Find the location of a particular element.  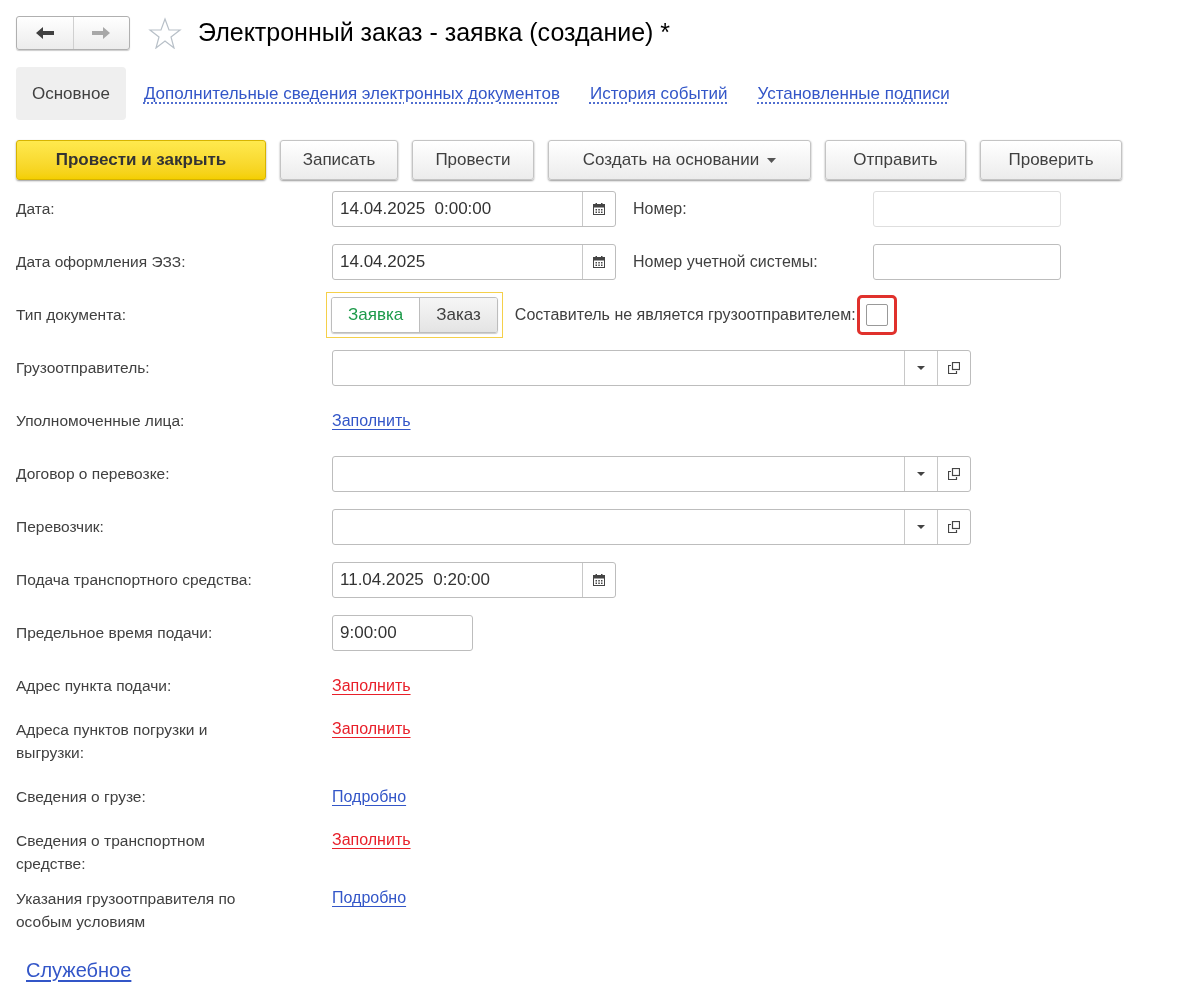

favorite-star-button is located at coordinates (165, 33).